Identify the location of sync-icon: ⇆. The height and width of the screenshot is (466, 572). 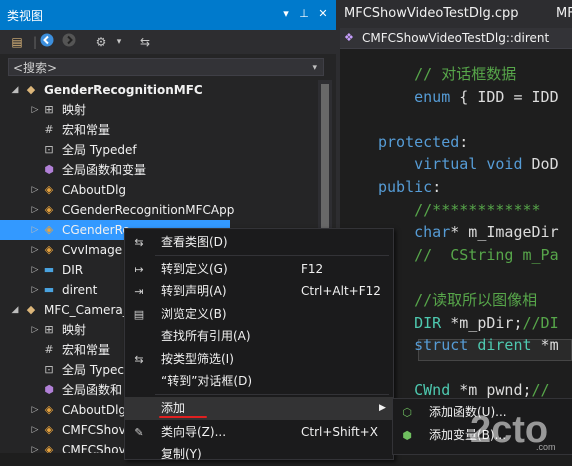
(145, 42).